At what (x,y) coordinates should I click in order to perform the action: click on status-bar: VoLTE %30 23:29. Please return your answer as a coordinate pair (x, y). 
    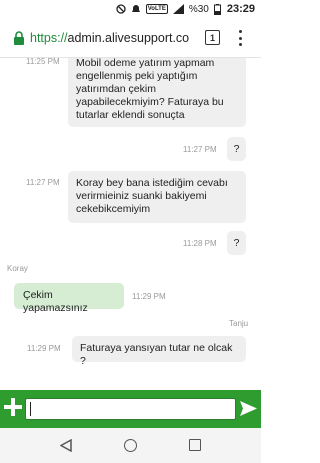
    Looking at the image, I should click on (130, 9).